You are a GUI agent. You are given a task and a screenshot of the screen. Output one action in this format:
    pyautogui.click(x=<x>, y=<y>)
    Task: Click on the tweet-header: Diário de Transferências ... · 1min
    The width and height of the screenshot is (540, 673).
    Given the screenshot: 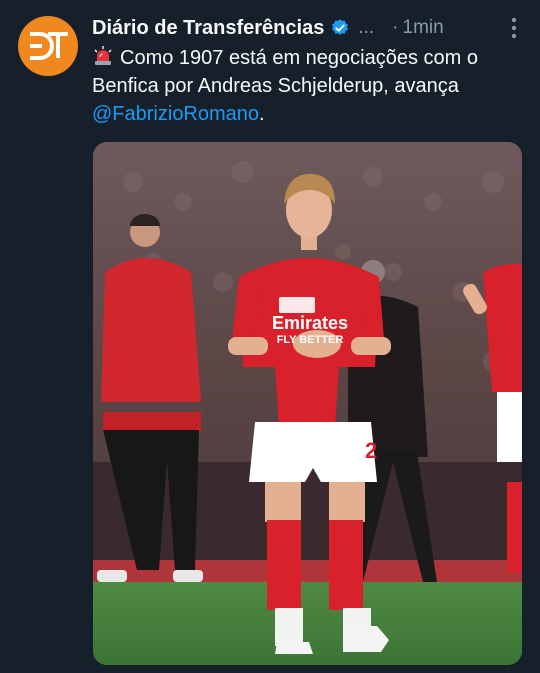 What is the action you would take?
    pyautogui.click(x=309, y=28)
    